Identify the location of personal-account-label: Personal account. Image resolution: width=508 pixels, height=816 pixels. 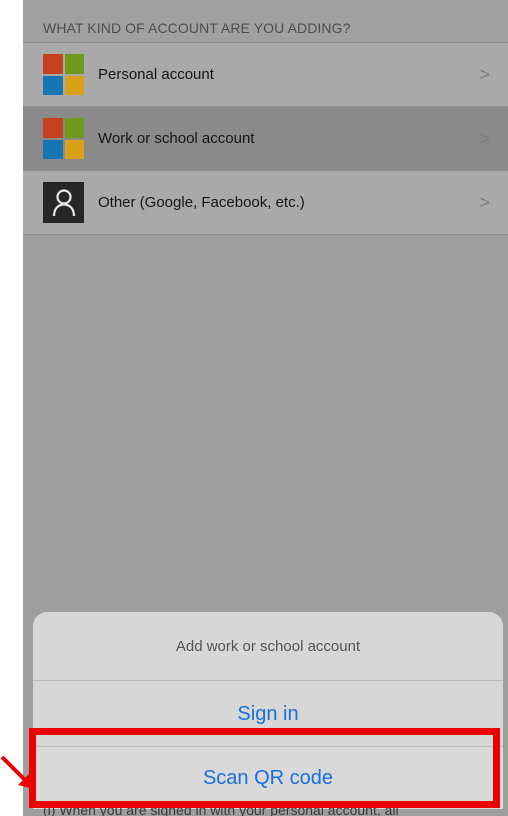
(156, 74).